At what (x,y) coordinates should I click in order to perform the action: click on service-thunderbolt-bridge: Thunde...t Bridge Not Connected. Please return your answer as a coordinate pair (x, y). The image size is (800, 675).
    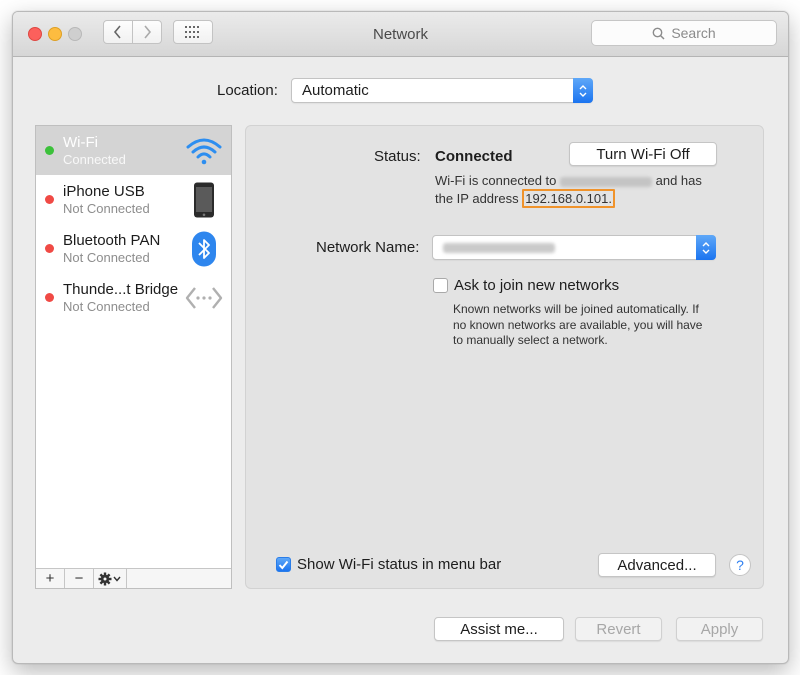
    Looking at the image, I should click on (133, 297).